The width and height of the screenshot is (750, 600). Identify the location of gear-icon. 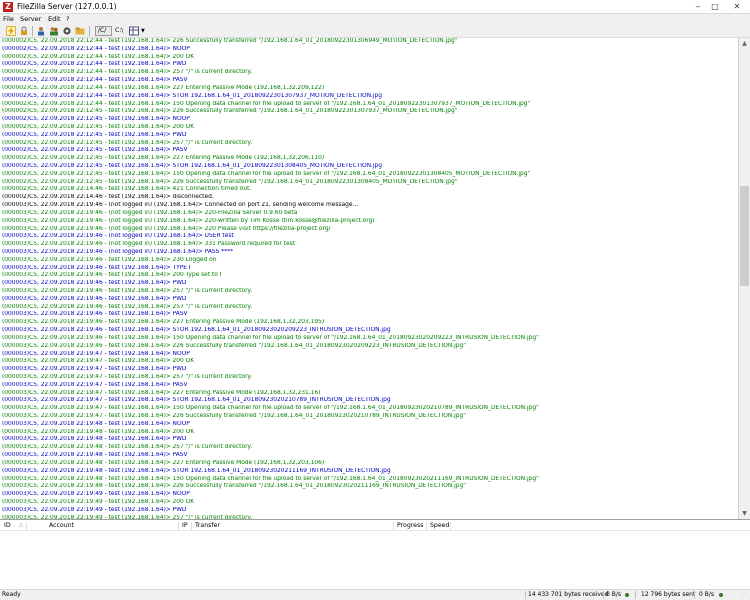
(67, 31).